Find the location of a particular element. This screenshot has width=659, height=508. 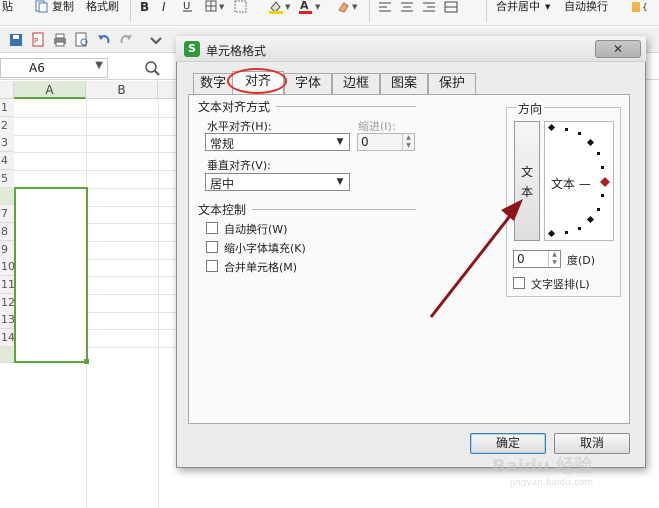

bold-button: B is located at coordinates (144, 7).